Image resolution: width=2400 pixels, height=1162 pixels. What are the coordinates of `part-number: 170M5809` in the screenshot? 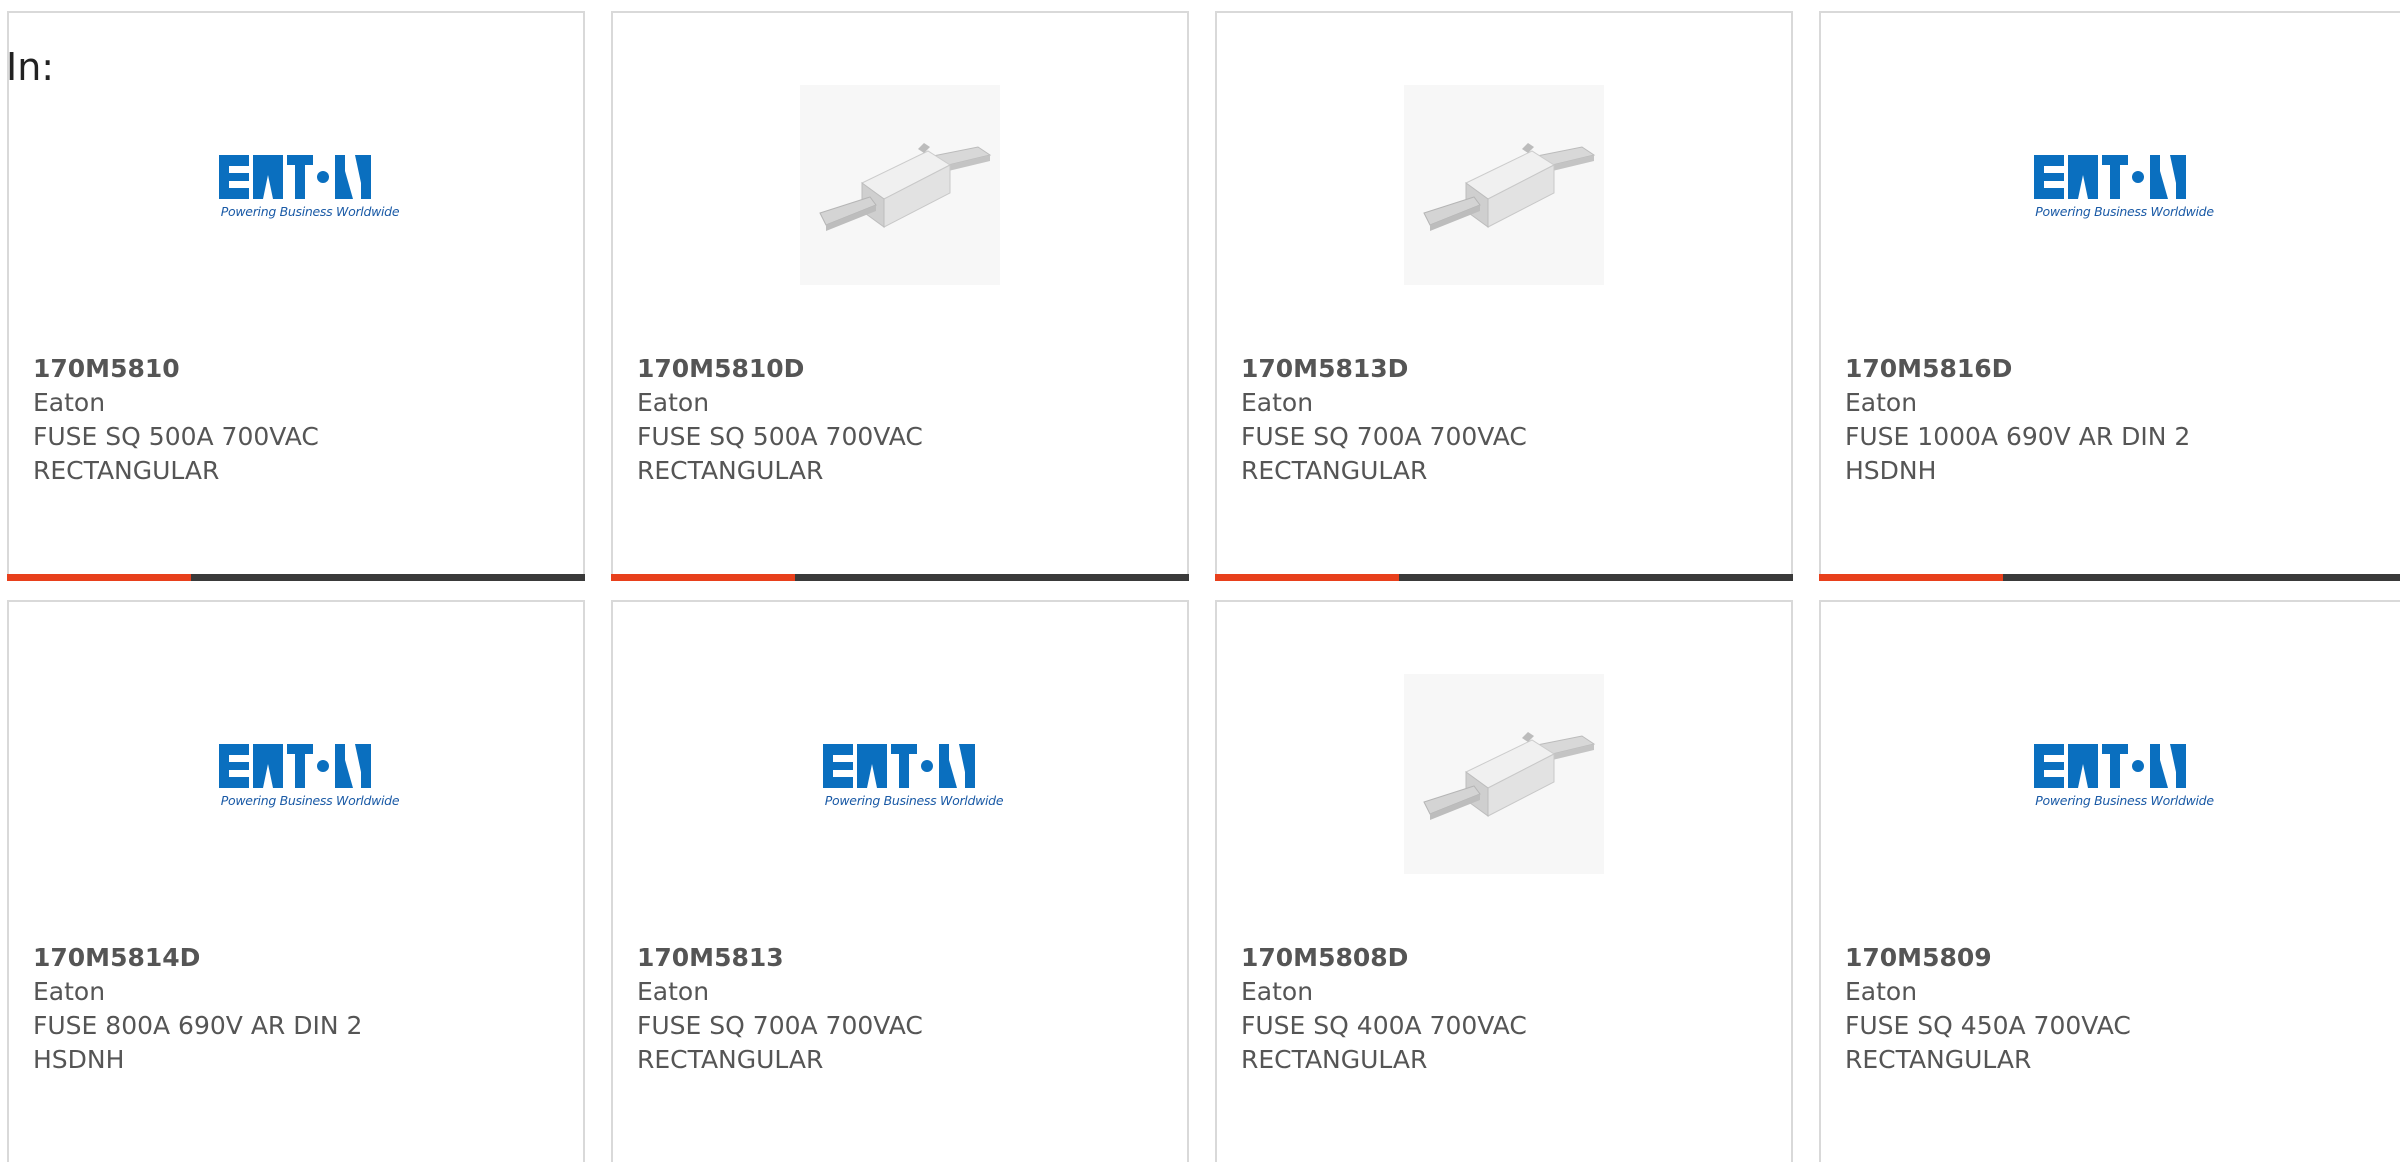 It's located at (1918, 957).